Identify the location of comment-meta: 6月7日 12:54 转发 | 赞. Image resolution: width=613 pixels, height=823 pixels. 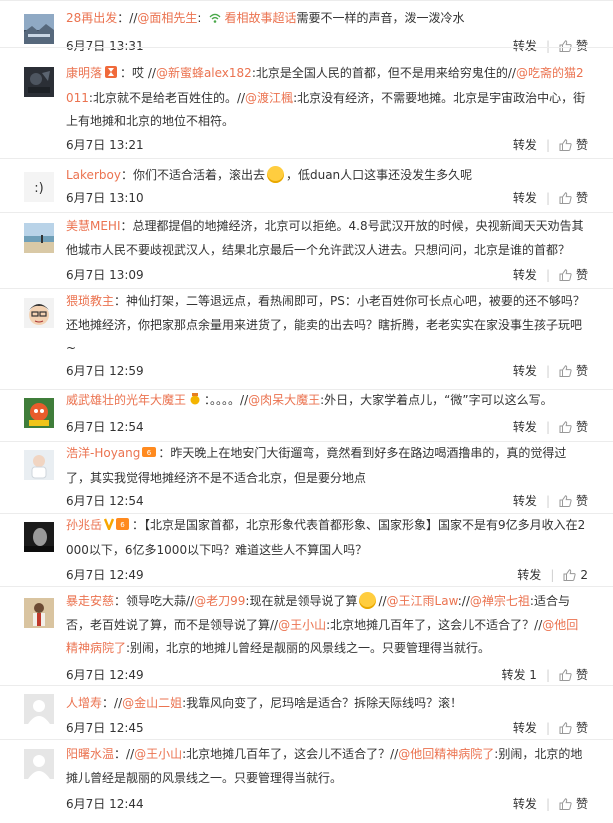
(327, 501).